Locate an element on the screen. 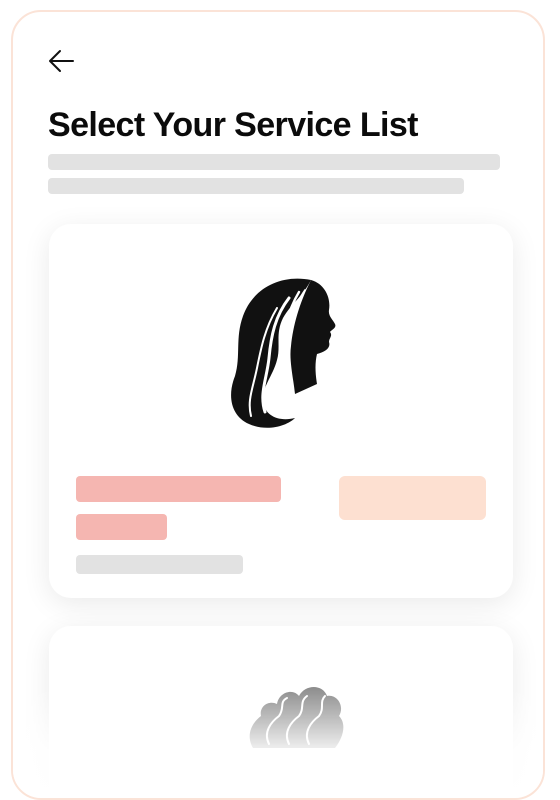 The height and width of the screenshot is (800, 560). curly-hair-icon is located at coordinates (296, 717).